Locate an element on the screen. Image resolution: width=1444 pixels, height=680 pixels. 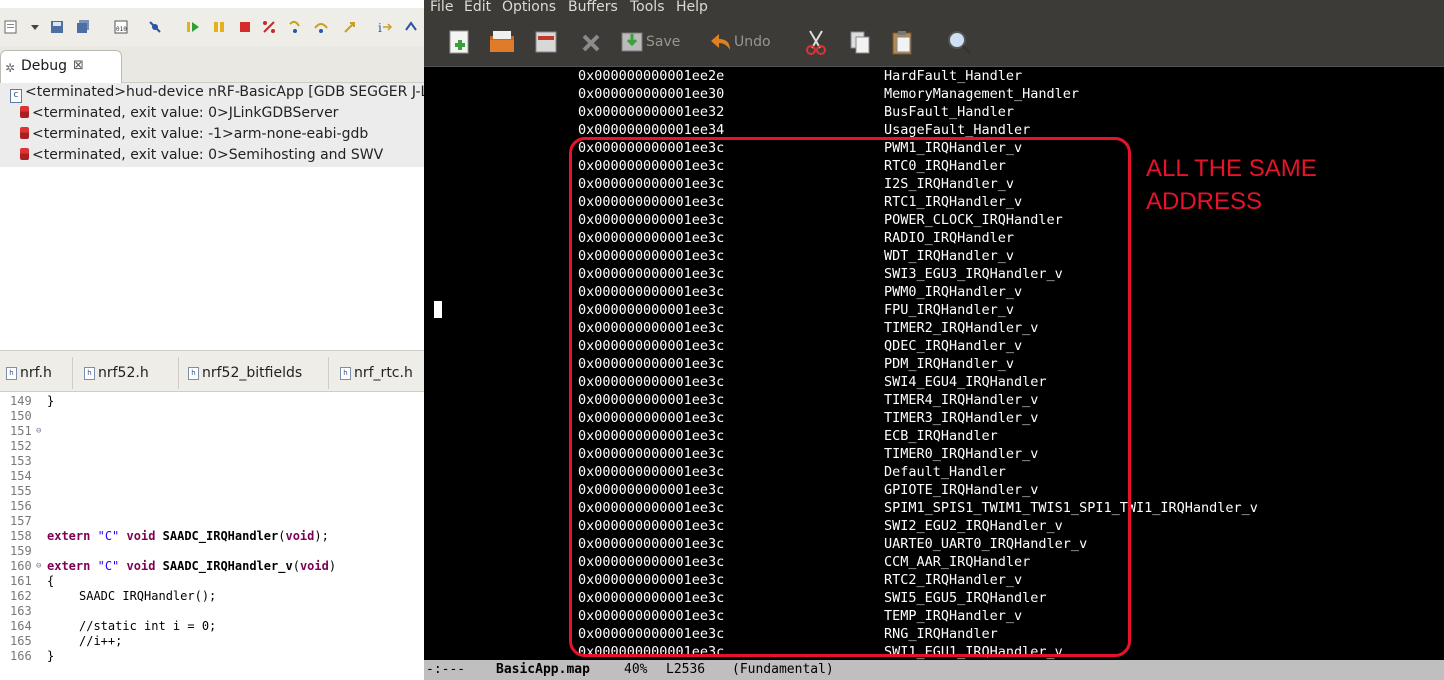
undo-button-label: Undo is located at coordinates (752, 42).